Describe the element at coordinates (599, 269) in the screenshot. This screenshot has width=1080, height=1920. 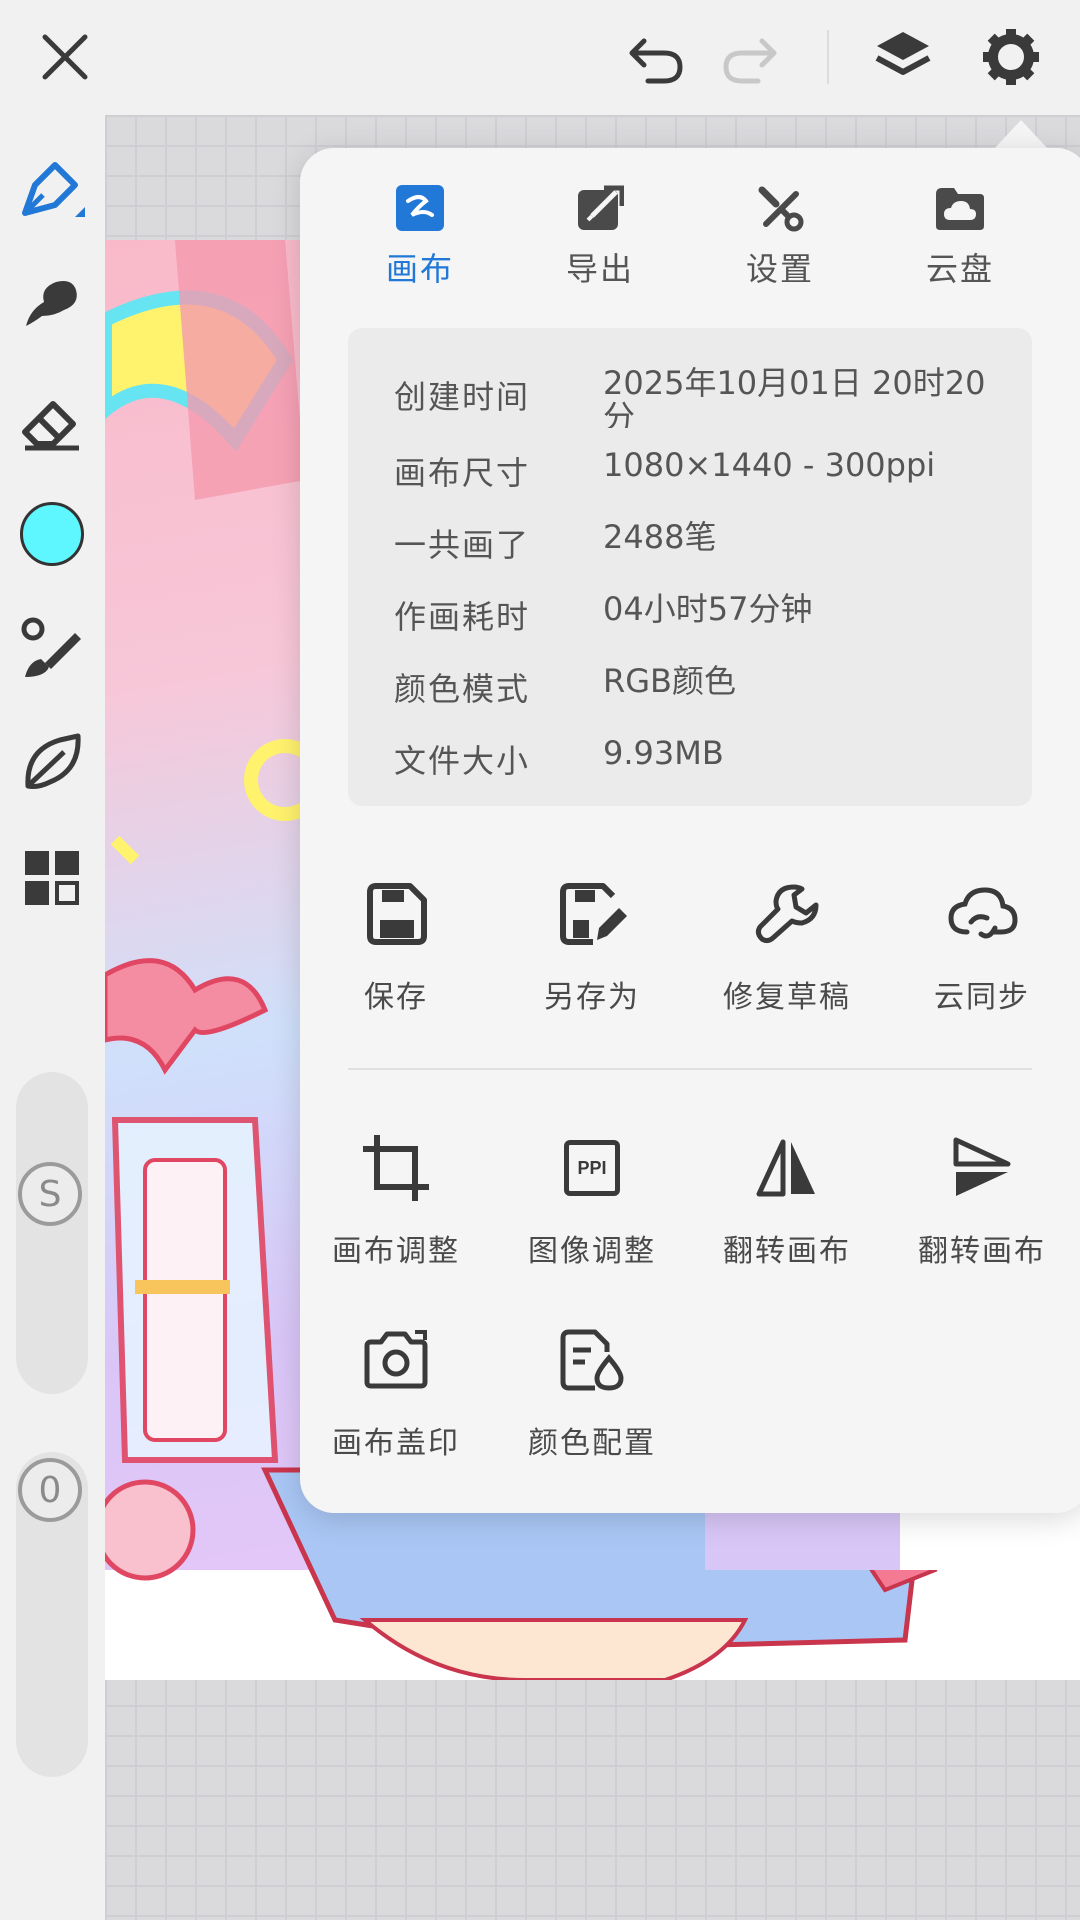
I see `tab-label: 导出` at that location.